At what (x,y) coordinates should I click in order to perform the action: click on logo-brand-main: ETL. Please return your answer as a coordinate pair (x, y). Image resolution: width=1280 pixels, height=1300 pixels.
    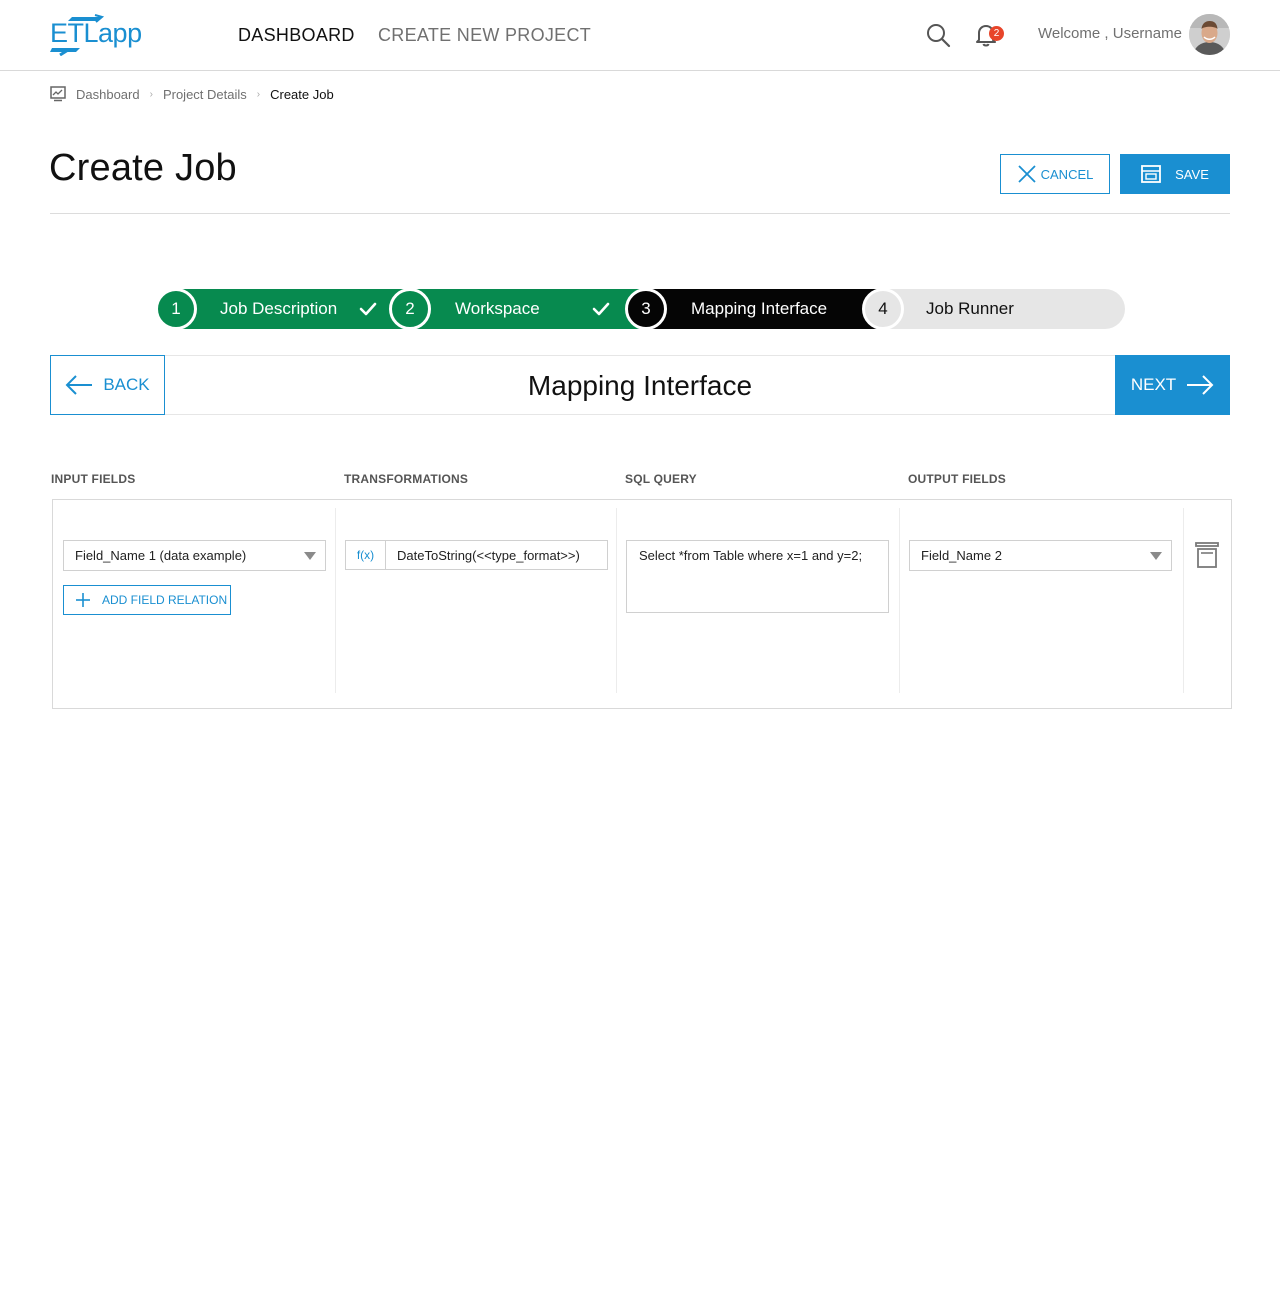
    Looking at the image, I should click on (74, 33).